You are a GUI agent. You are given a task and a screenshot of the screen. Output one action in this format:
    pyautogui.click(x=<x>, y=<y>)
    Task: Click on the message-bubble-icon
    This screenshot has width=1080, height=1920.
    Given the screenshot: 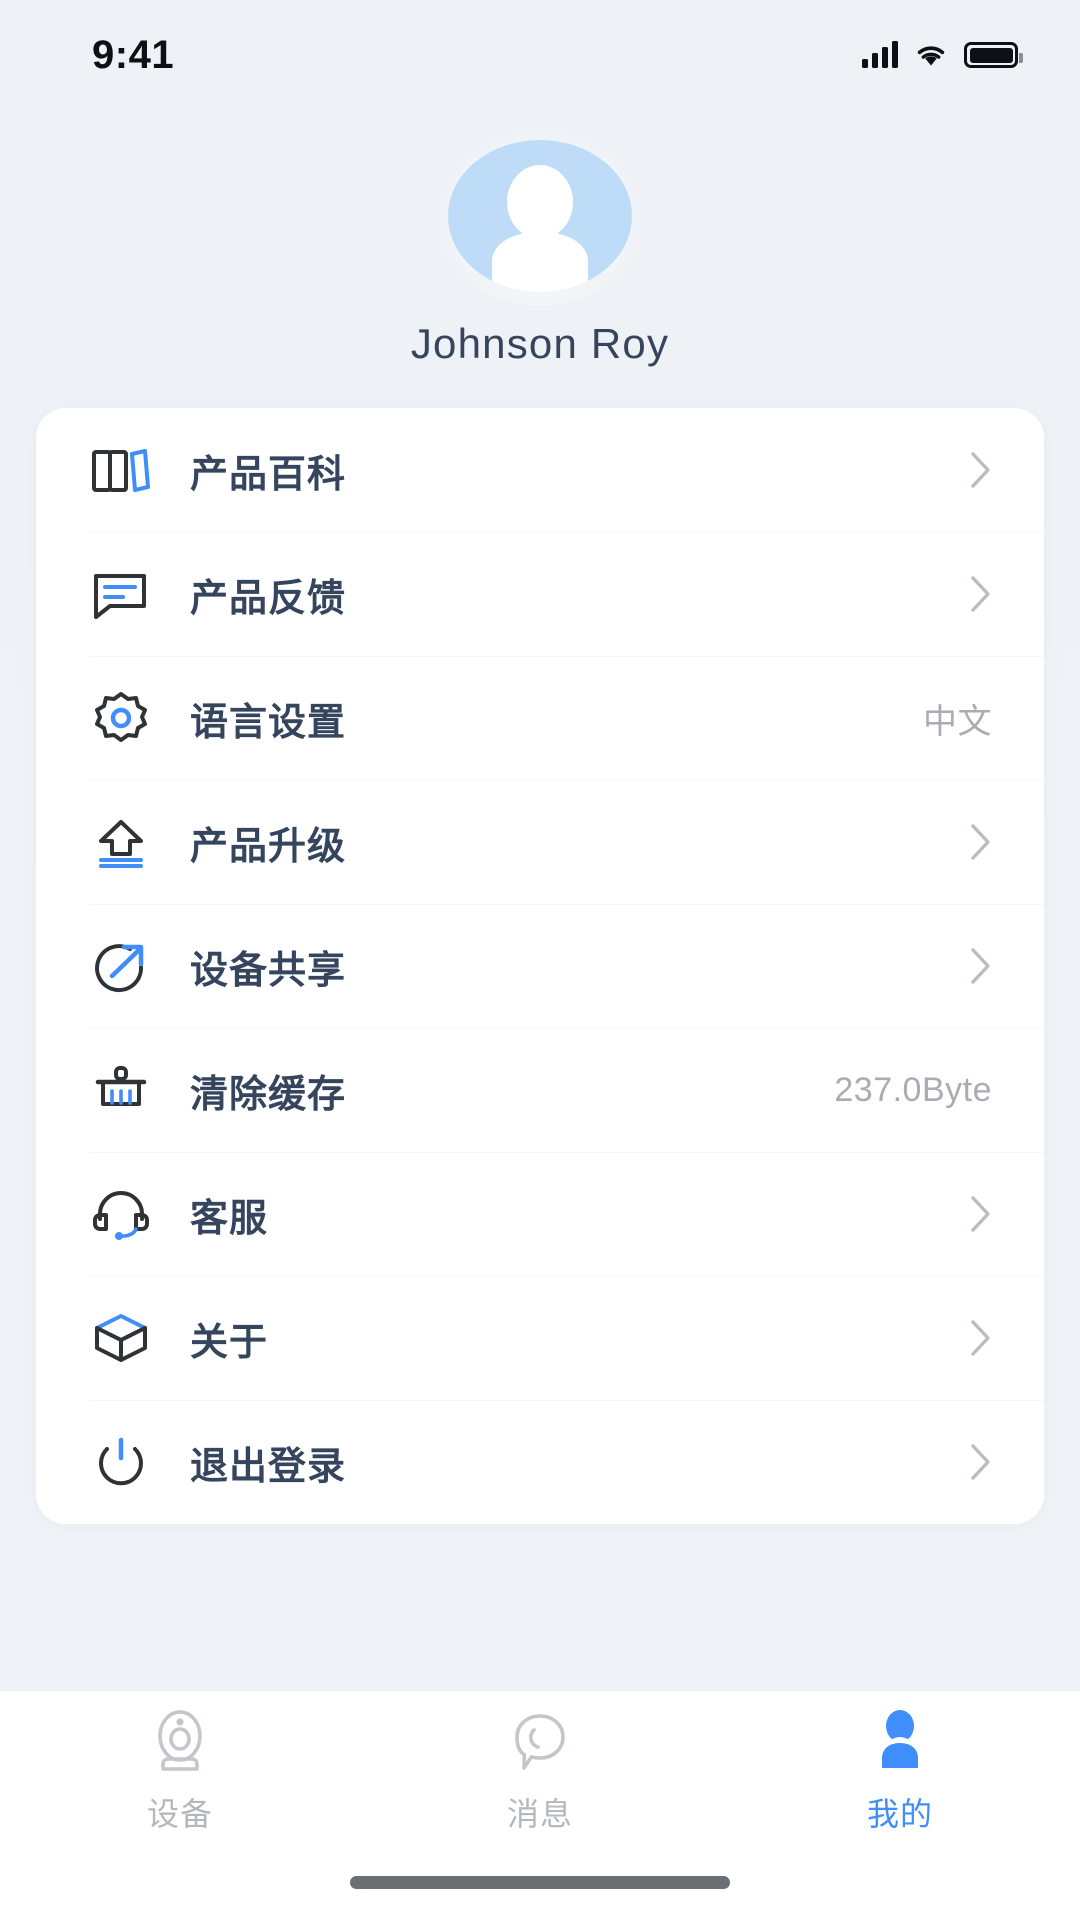 What is the action you would take?
    pyautogui.click(x=540, y=1742)
    